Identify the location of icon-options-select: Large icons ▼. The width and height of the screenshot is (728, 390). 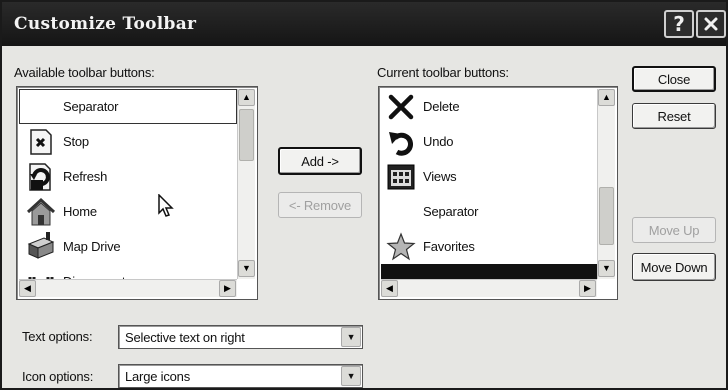
(240, 376).